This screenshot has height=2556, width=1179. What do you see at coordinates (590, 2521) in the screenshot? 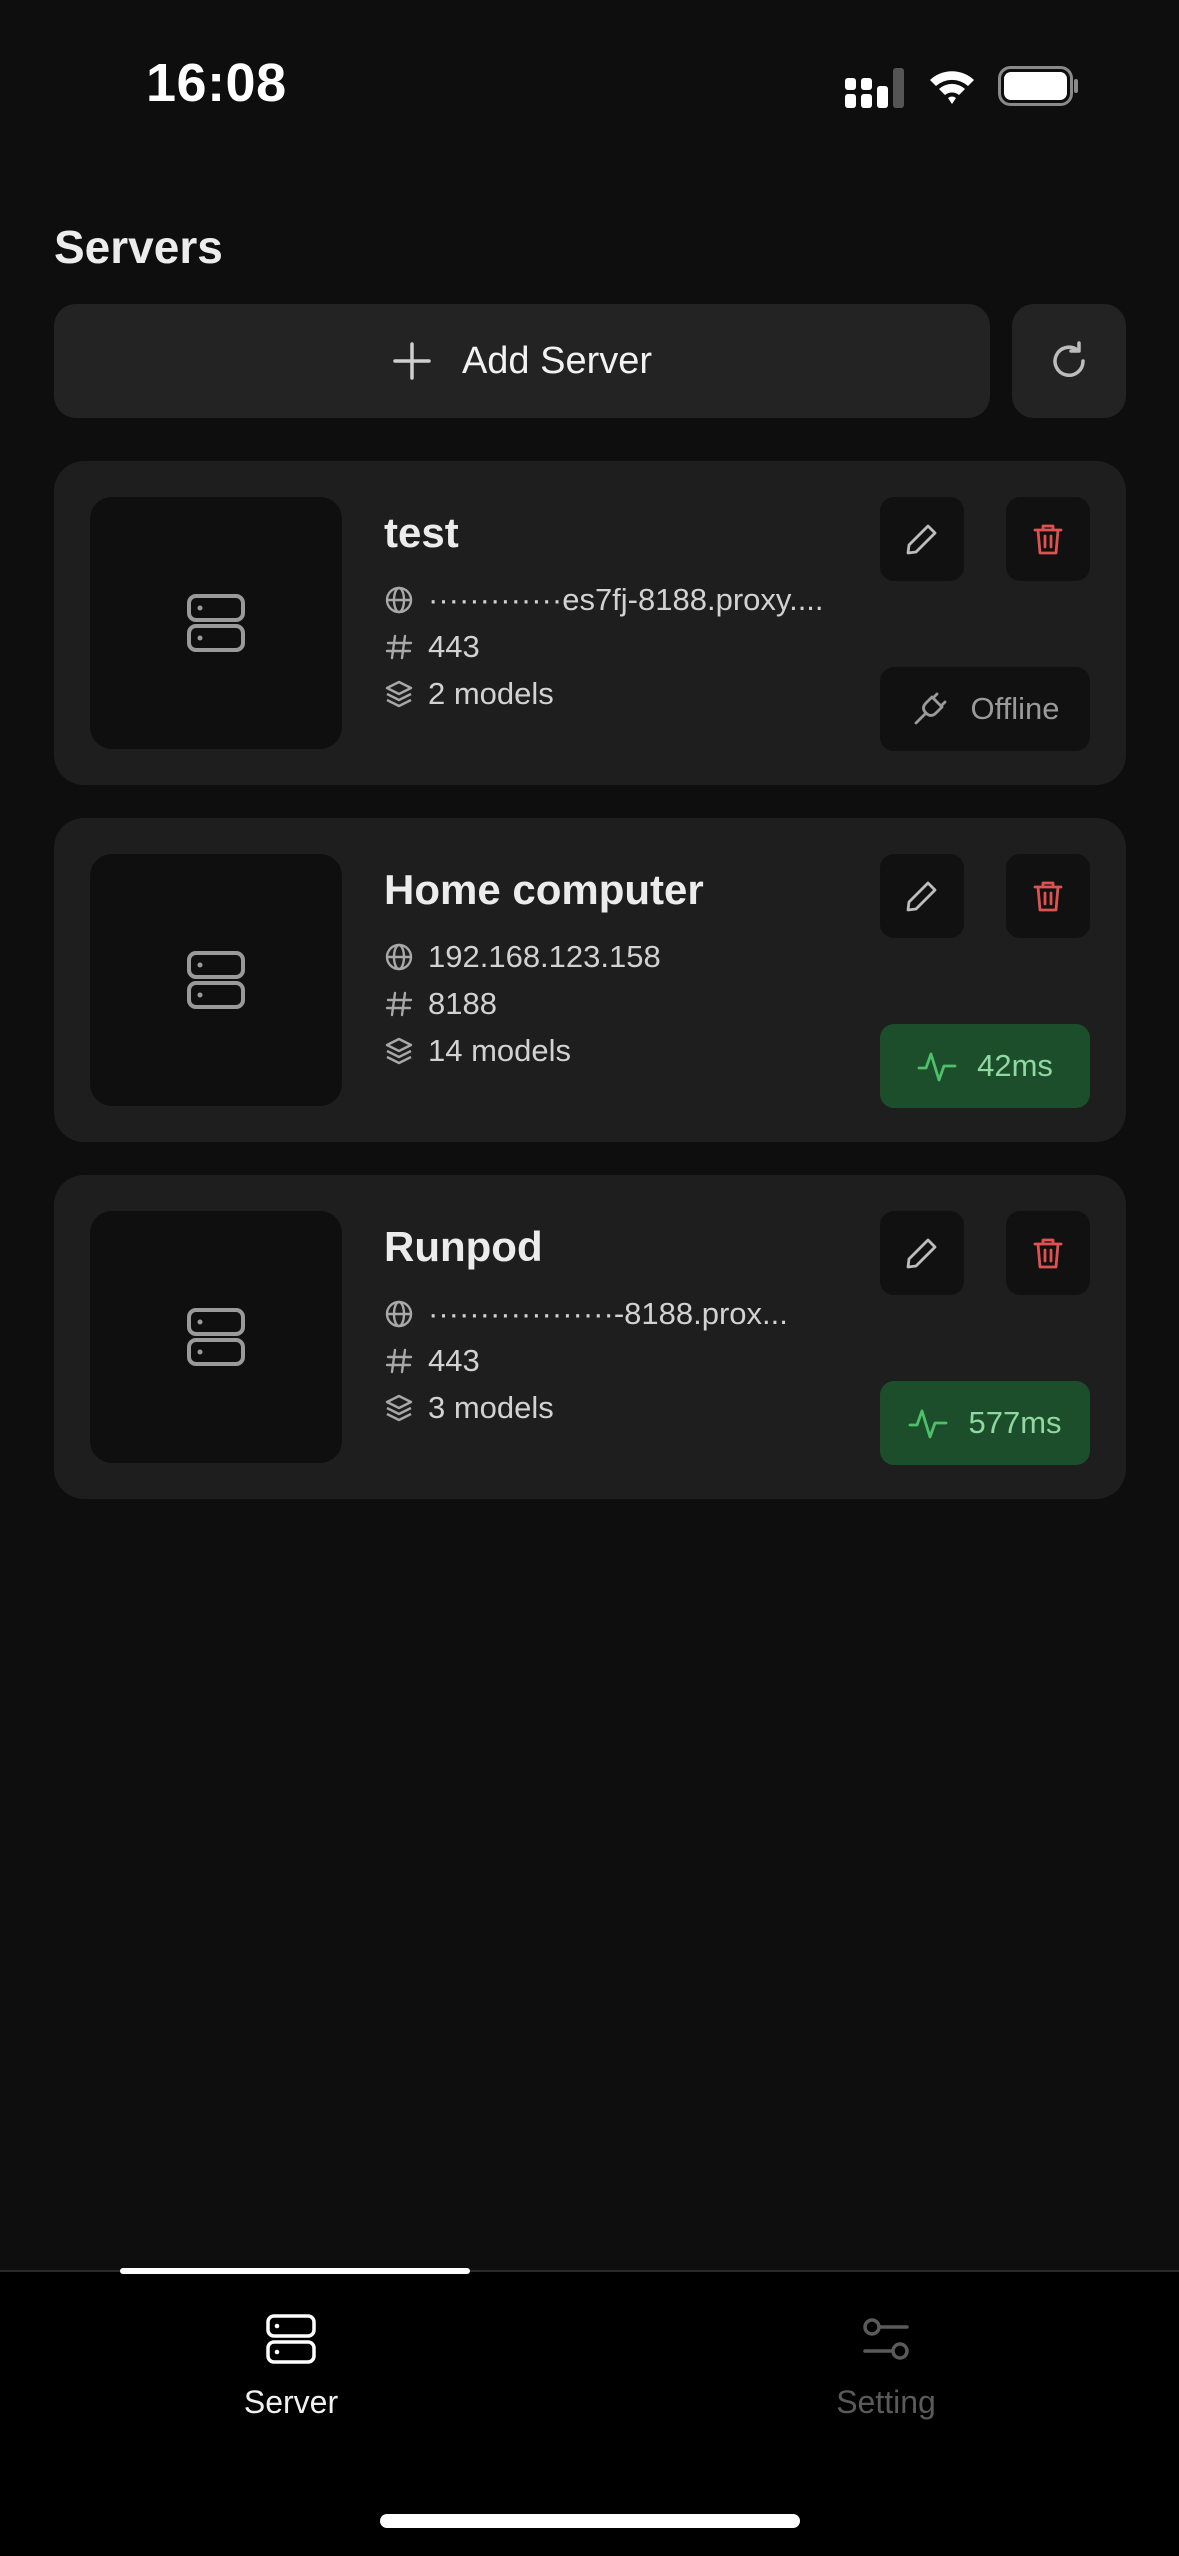
I see `home-indicator` at bounding box center [590, 2521].